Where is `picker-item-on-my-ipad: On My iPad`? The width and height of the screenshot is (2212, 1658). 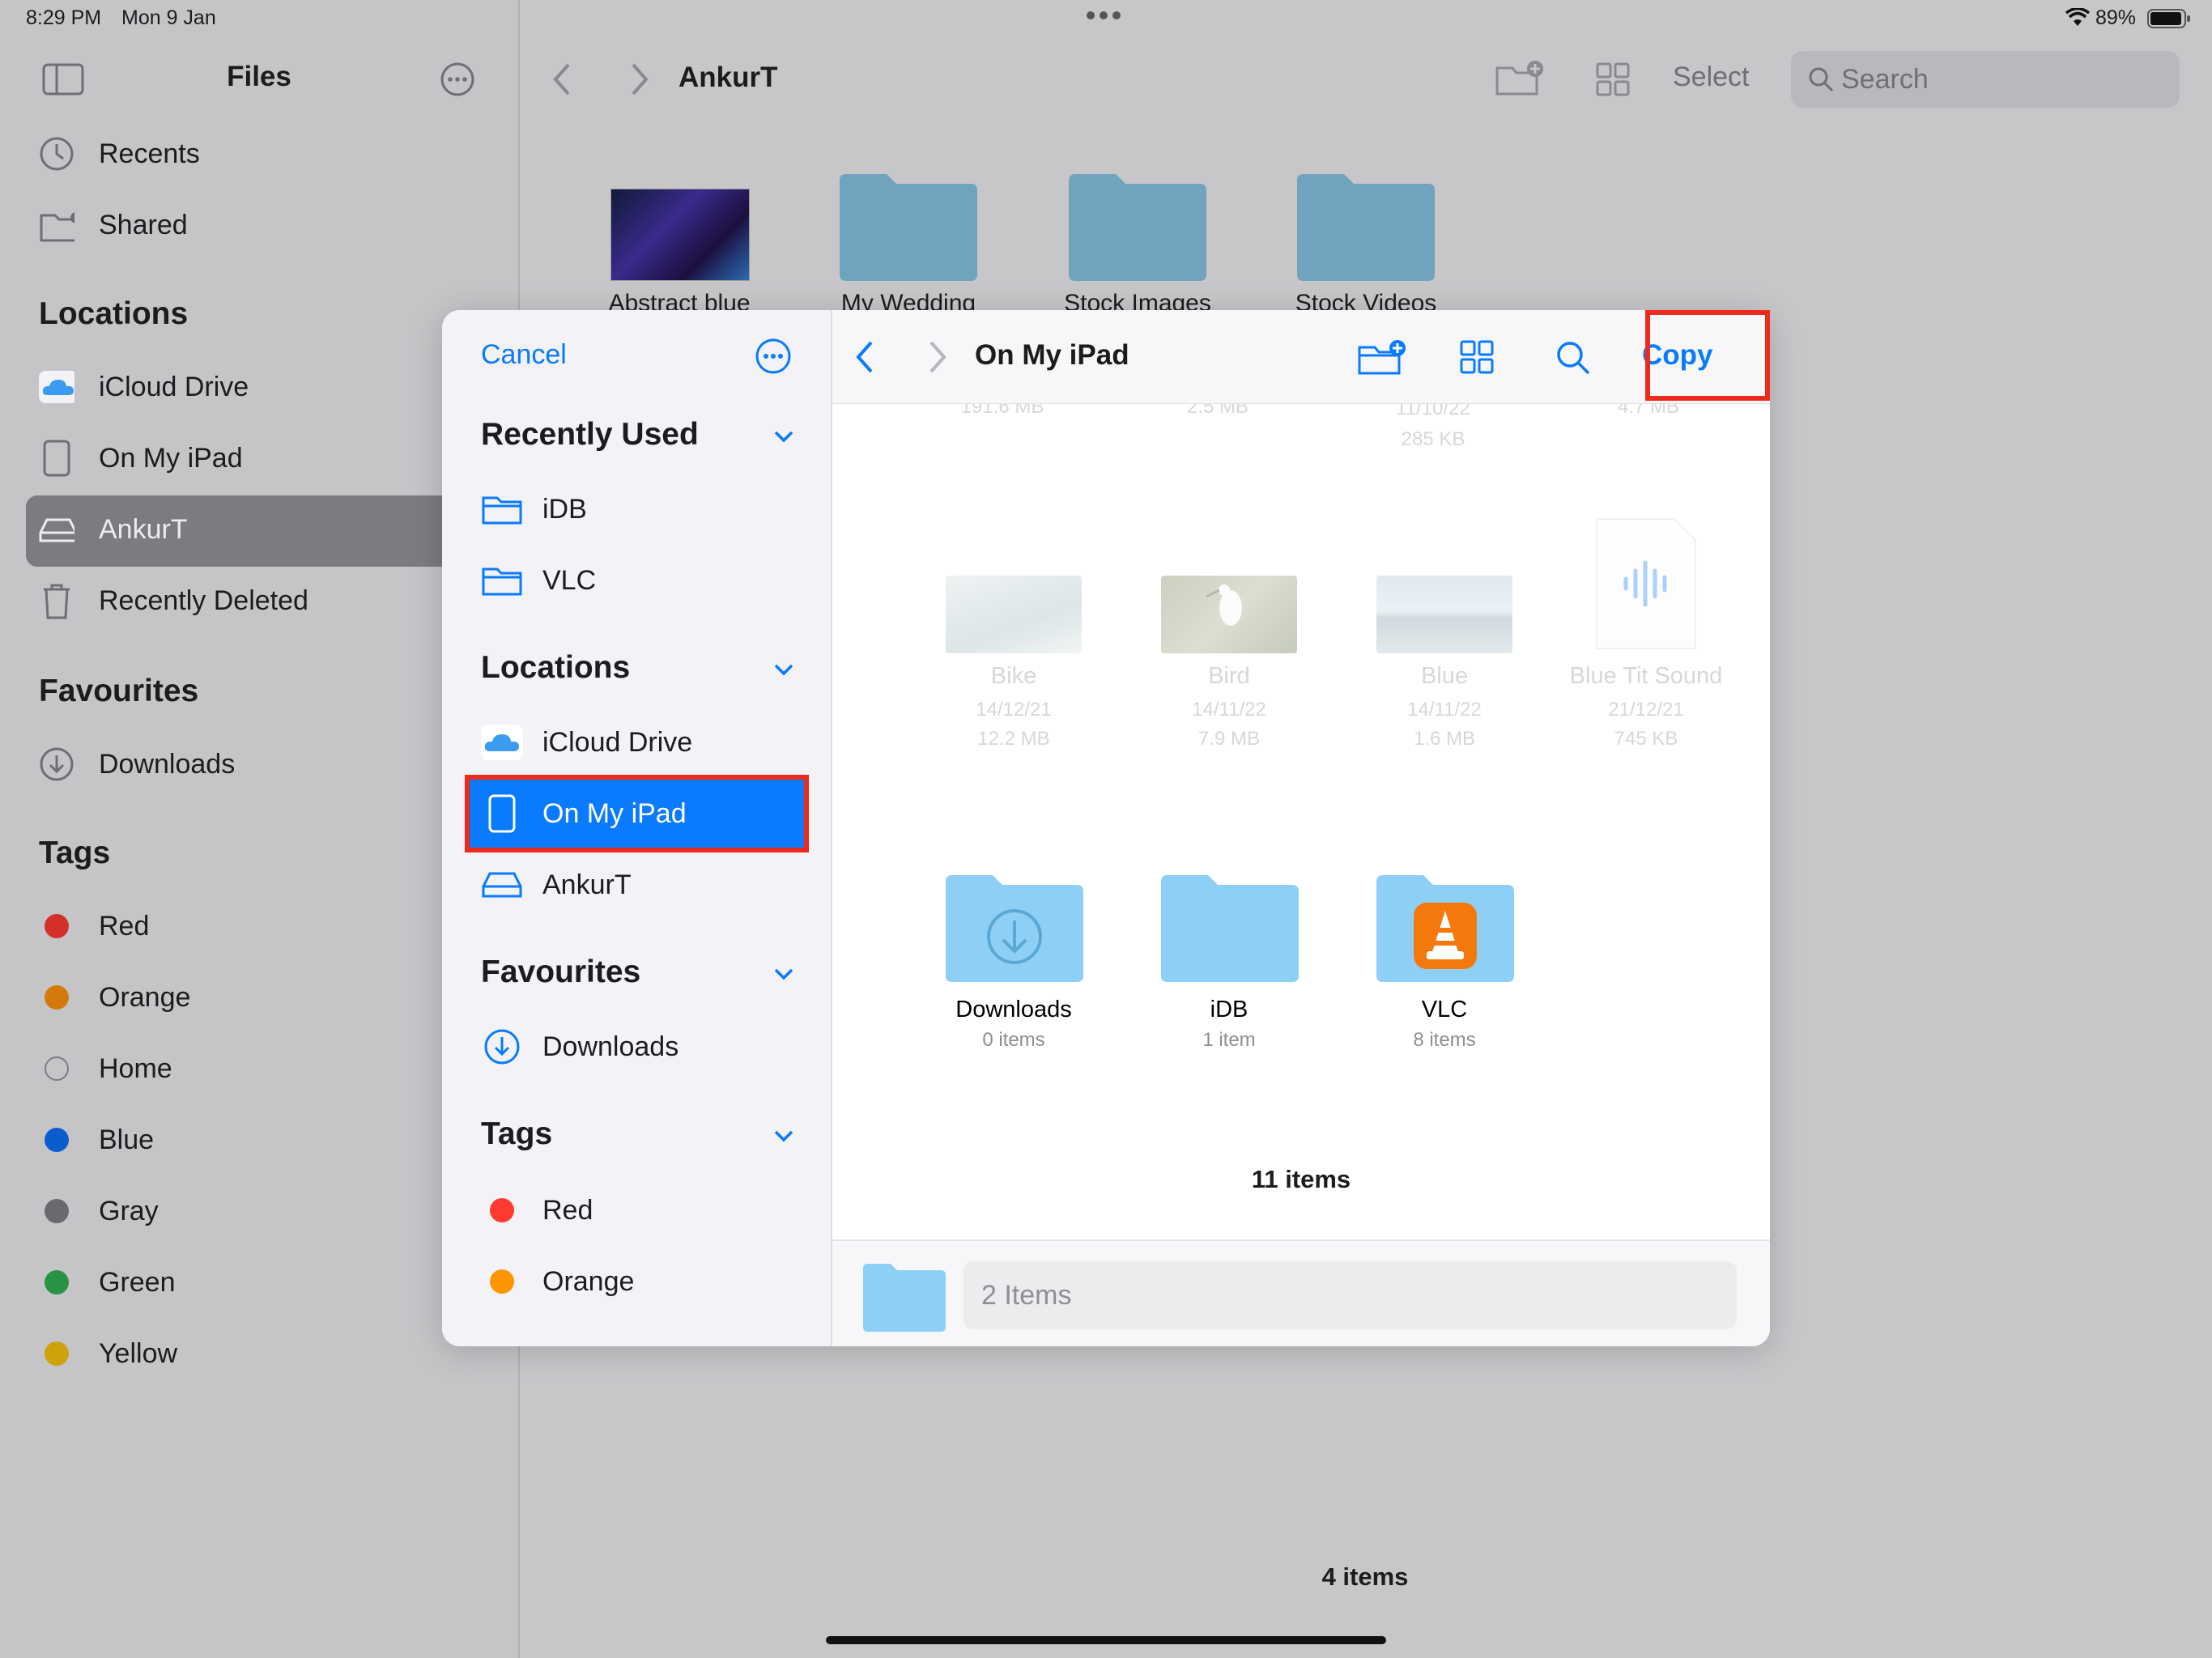
picker-item-on-my-ipad: On My iPad is located at coordinates (584, 813).